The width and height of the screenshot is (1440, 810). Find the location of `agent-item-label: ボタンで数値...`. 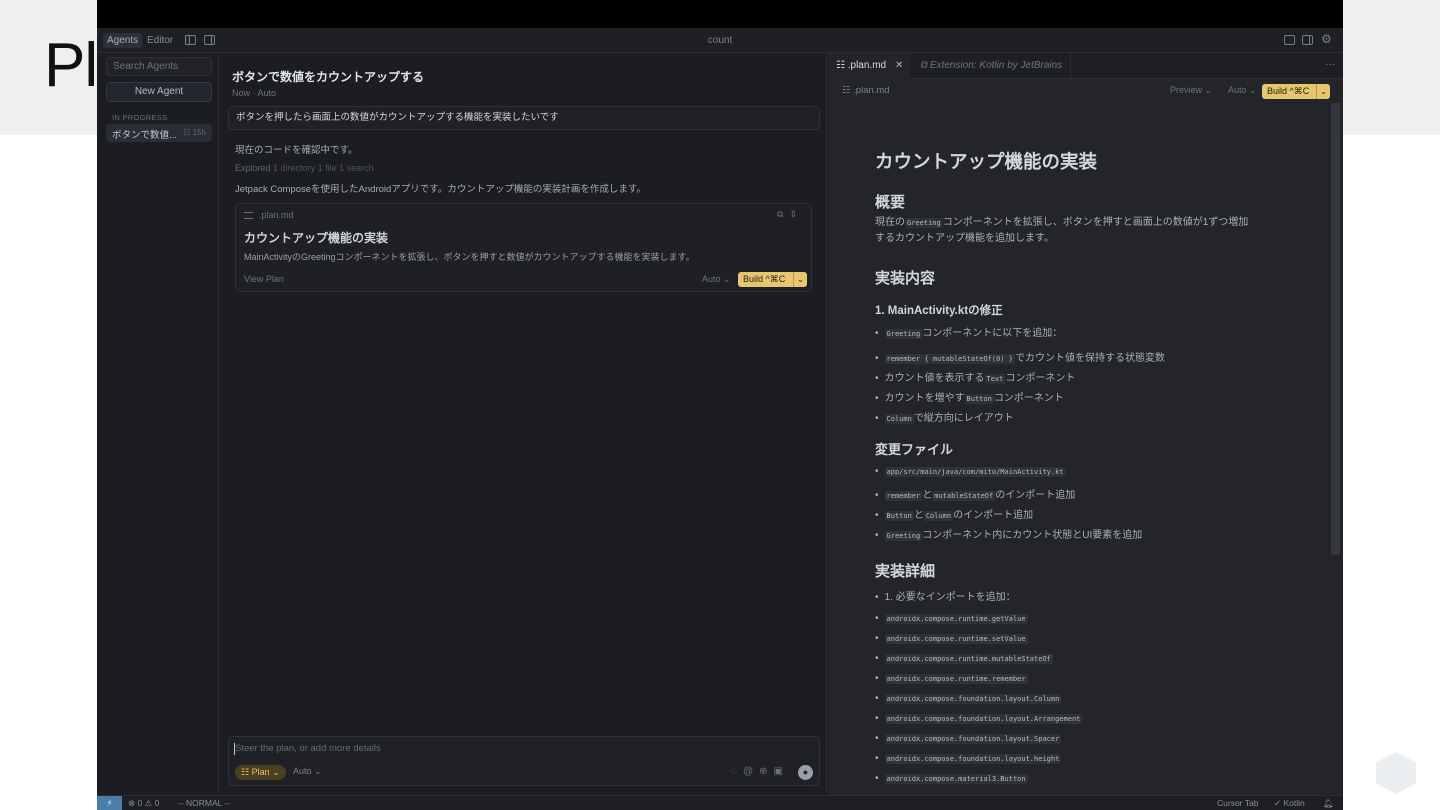

agent-item-label: ボタンで数値... is located at coordinates (144, 135).